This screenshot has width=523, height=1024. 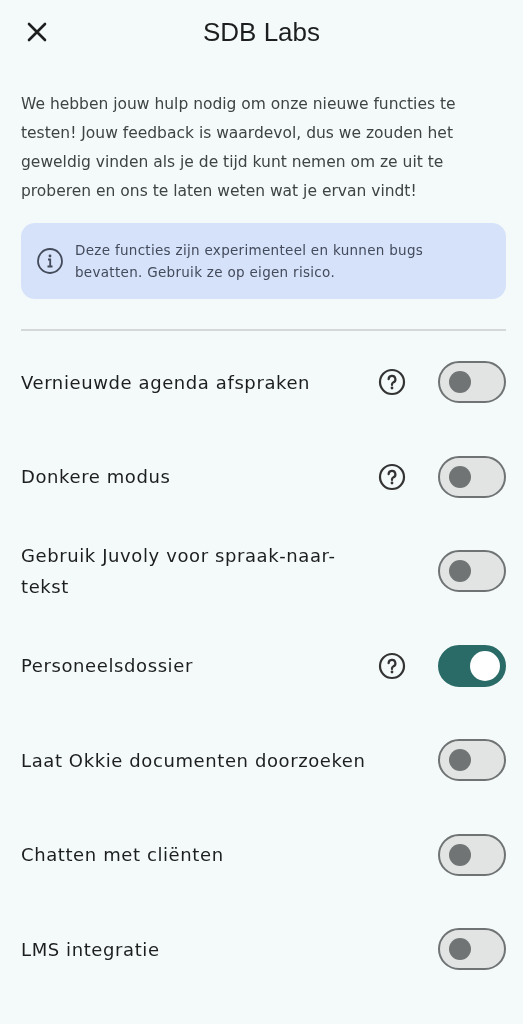 I want to click on notice-text: Deze functies zijn experimenteel en kunnen bugs bevatten. Gebruik ze op eigen risico., so click(x=250, y=261).